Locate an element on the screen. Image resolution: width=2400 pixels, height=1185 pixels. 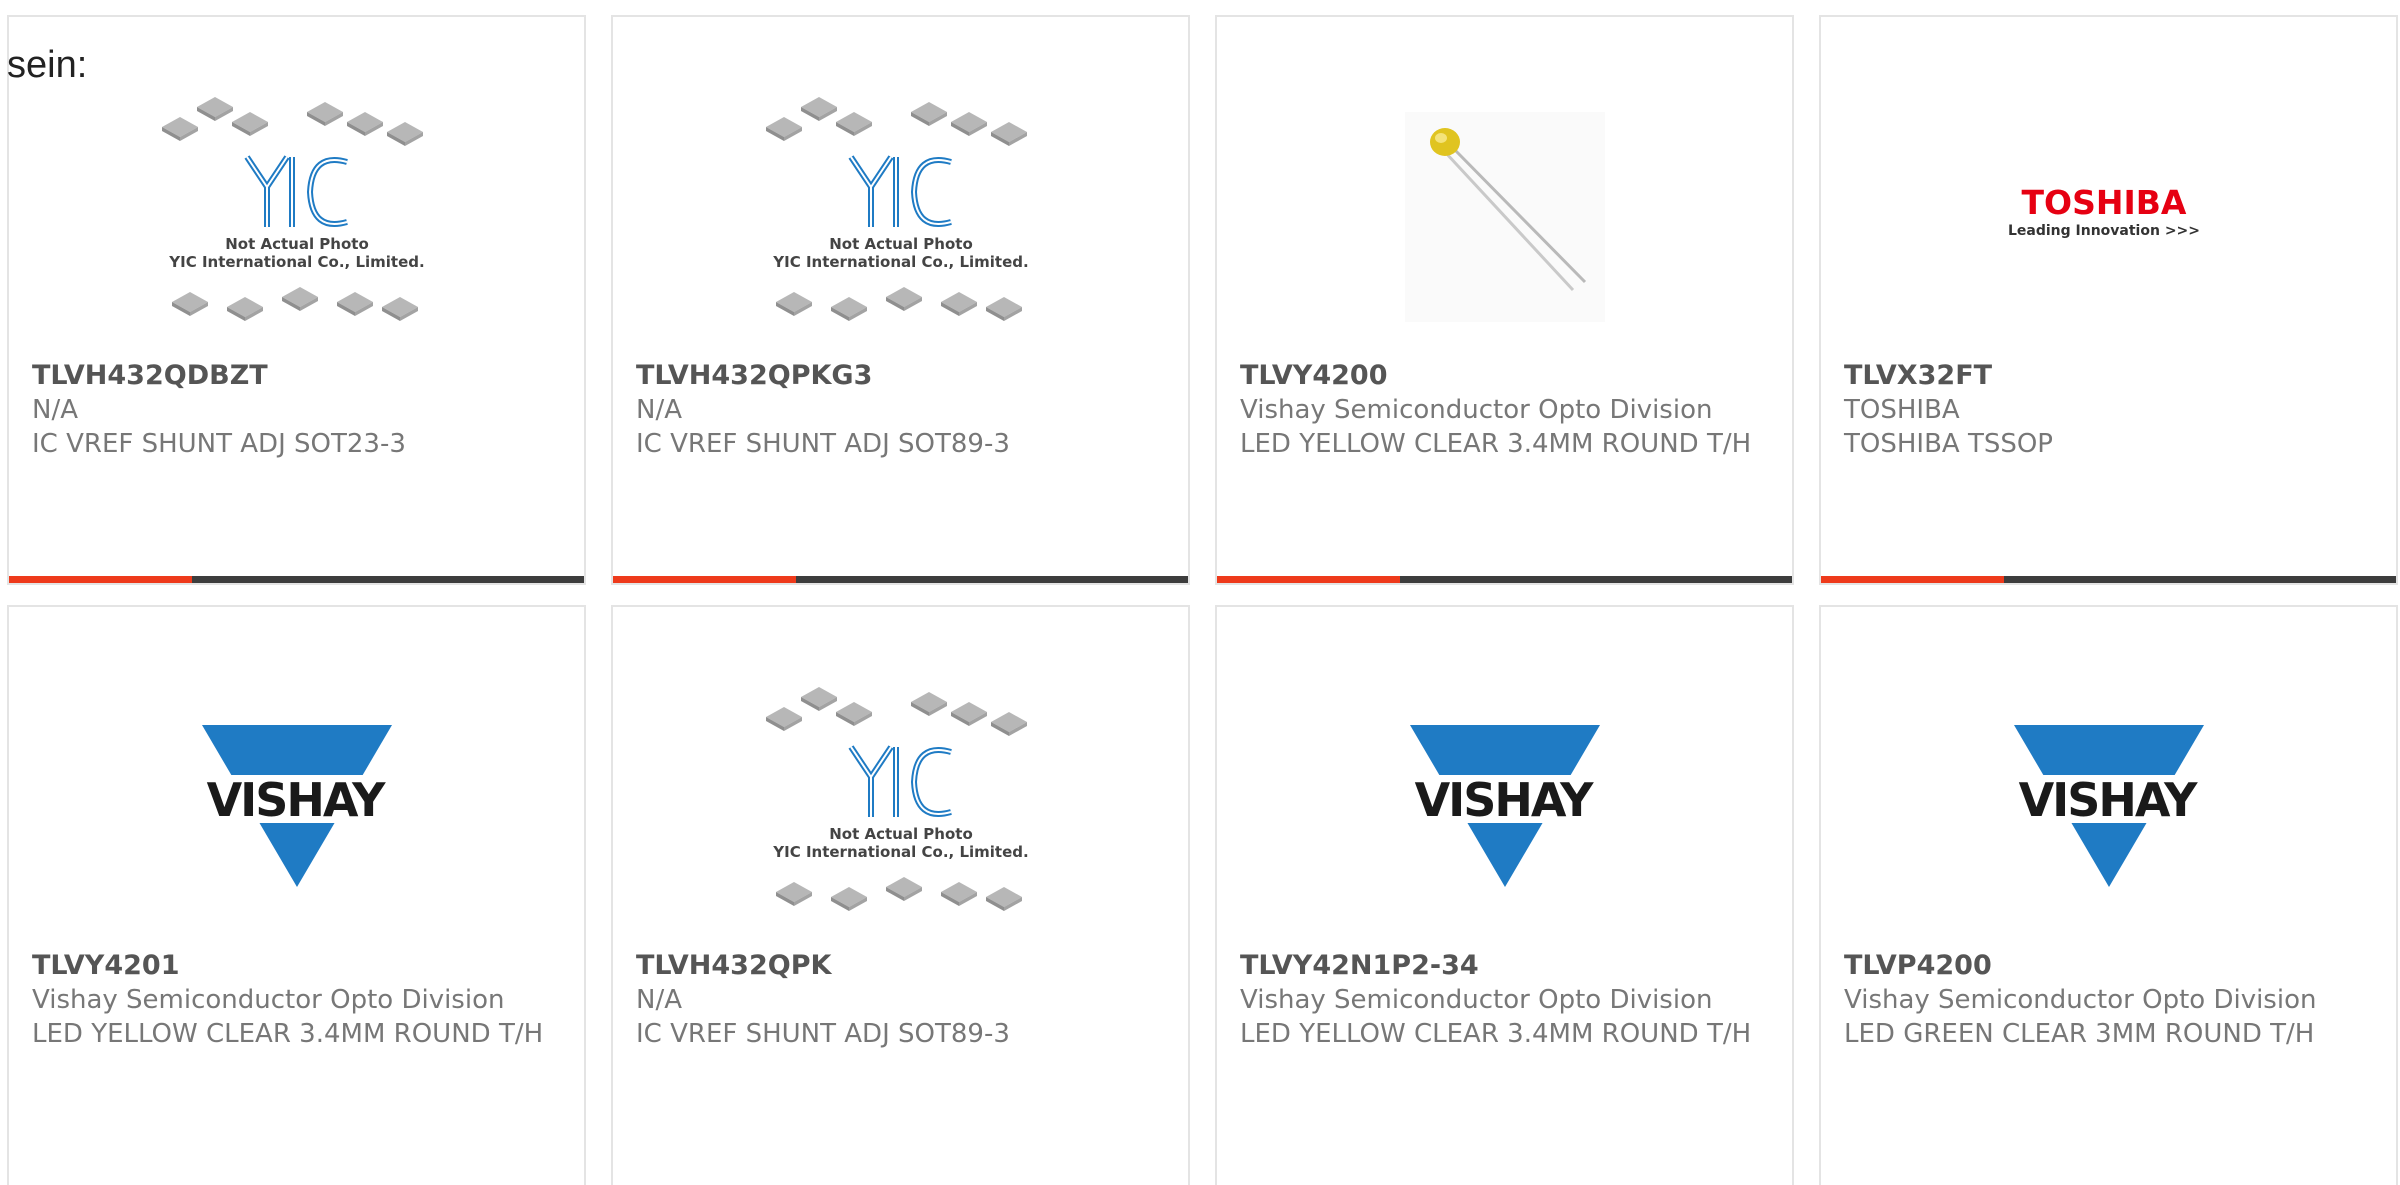
product-image: TOSHIBA Leading Innovation >>> is located at coordinates (2108, 217).